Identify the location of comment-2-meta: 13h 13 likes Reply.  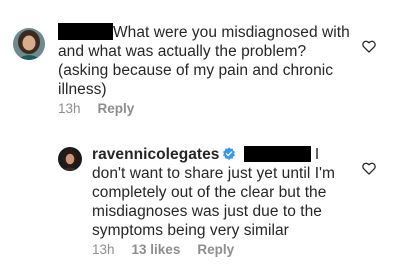
(163, 250).